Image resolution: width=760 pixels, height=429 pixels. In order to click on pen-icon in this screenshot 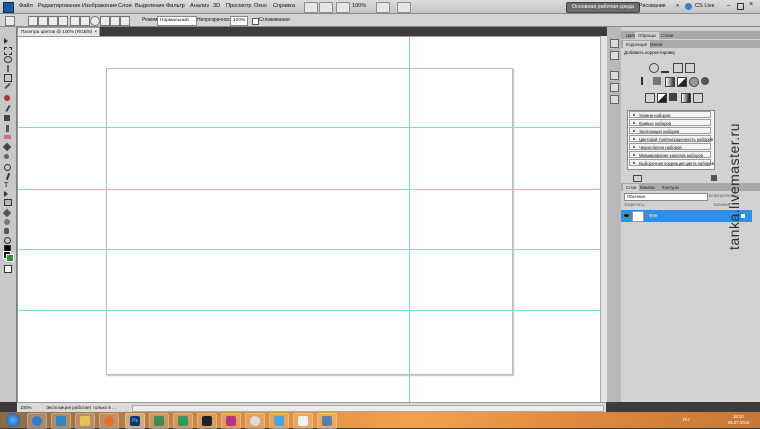, I will do `click(63, 21)`.